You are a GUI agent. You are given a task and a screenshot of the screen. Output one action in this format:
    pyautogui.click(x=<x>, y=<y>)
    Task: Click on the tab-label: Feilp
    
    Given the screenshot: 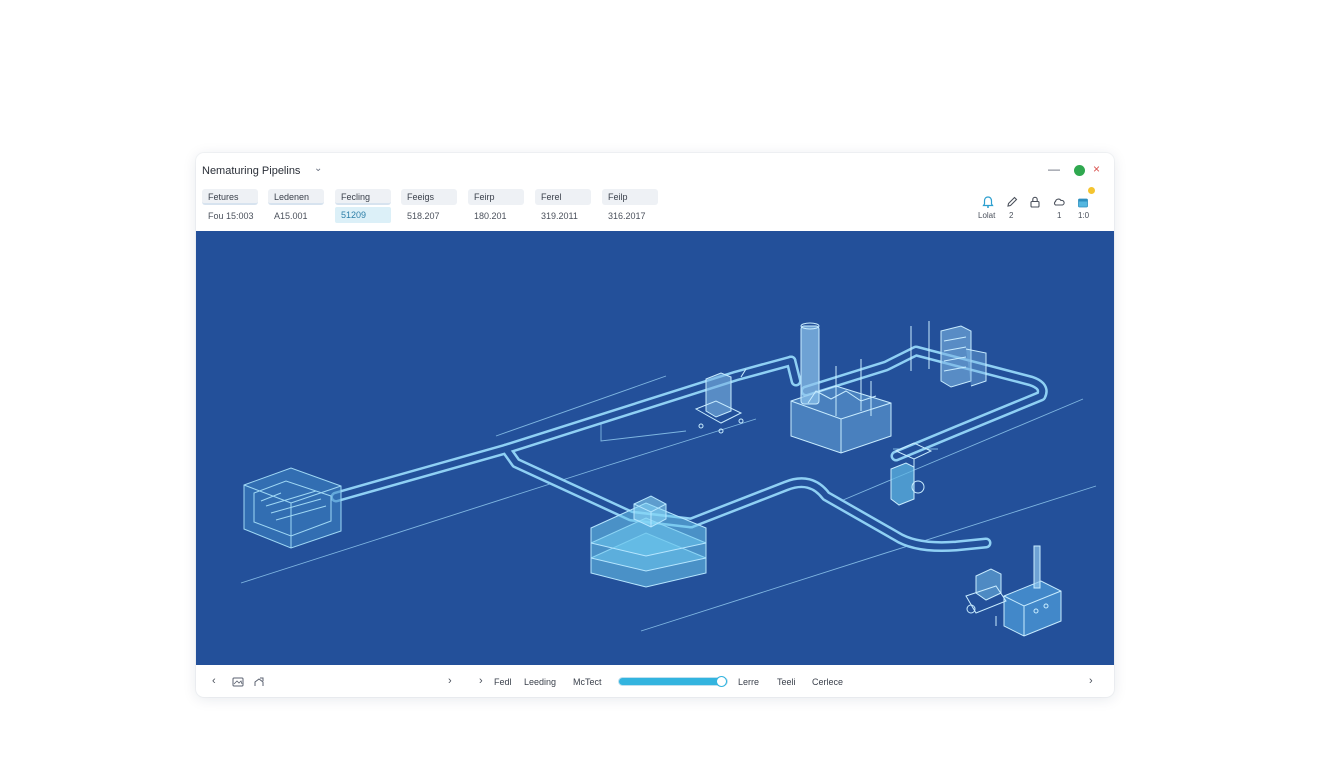 What is the action you would take?
    pyautogui.click(x=630, y=197)
    